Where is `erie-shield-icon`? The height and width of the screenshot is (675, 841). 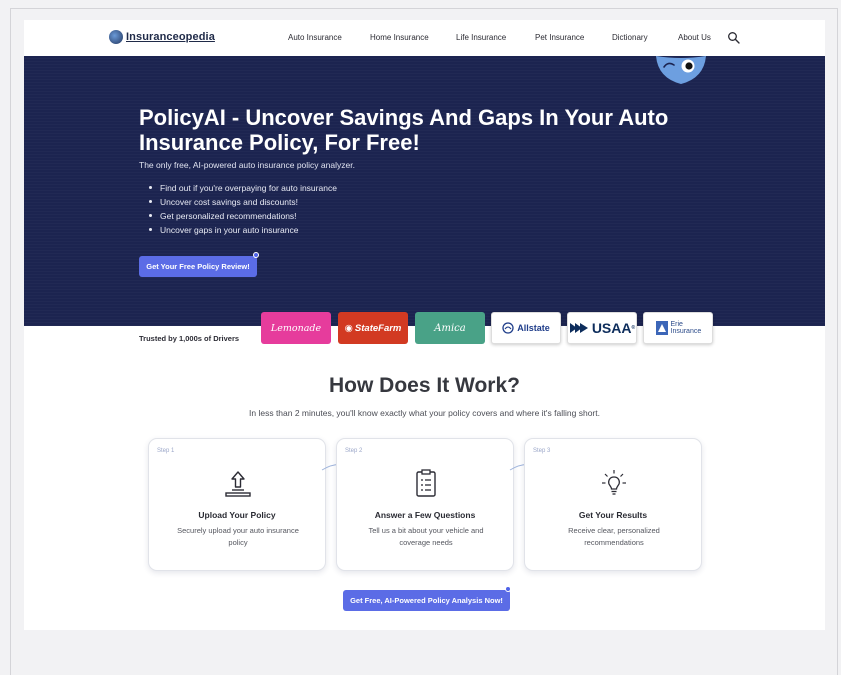 erie-shield-icon is located at coordinates (661, 328).